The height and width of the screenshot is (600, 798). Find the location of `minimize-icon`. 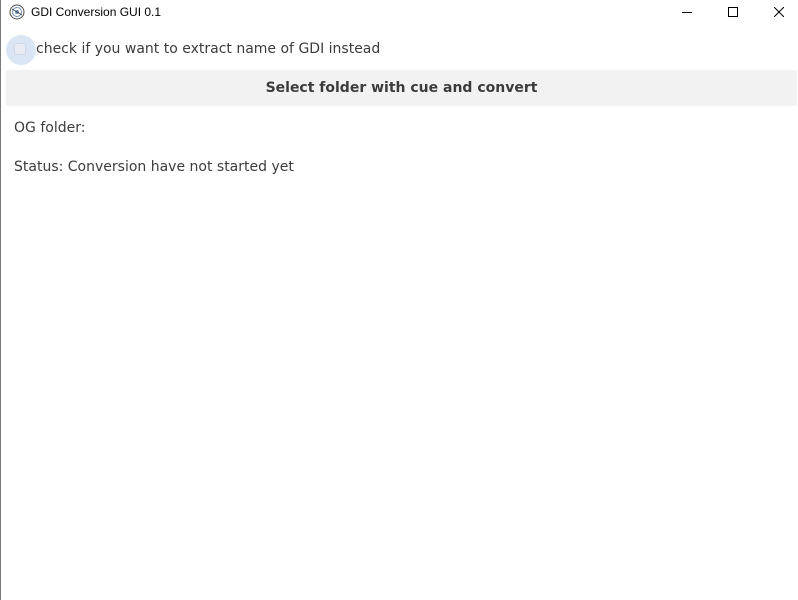

minimize-icon is located at coordinates (687, 12).